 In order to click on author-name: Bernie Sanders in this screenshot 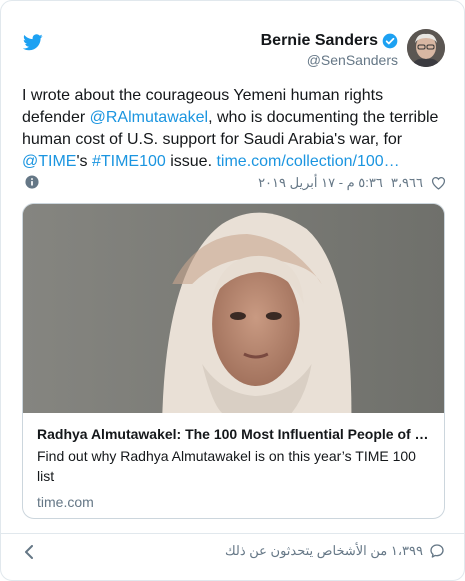, I will do `click(319, 41)`.